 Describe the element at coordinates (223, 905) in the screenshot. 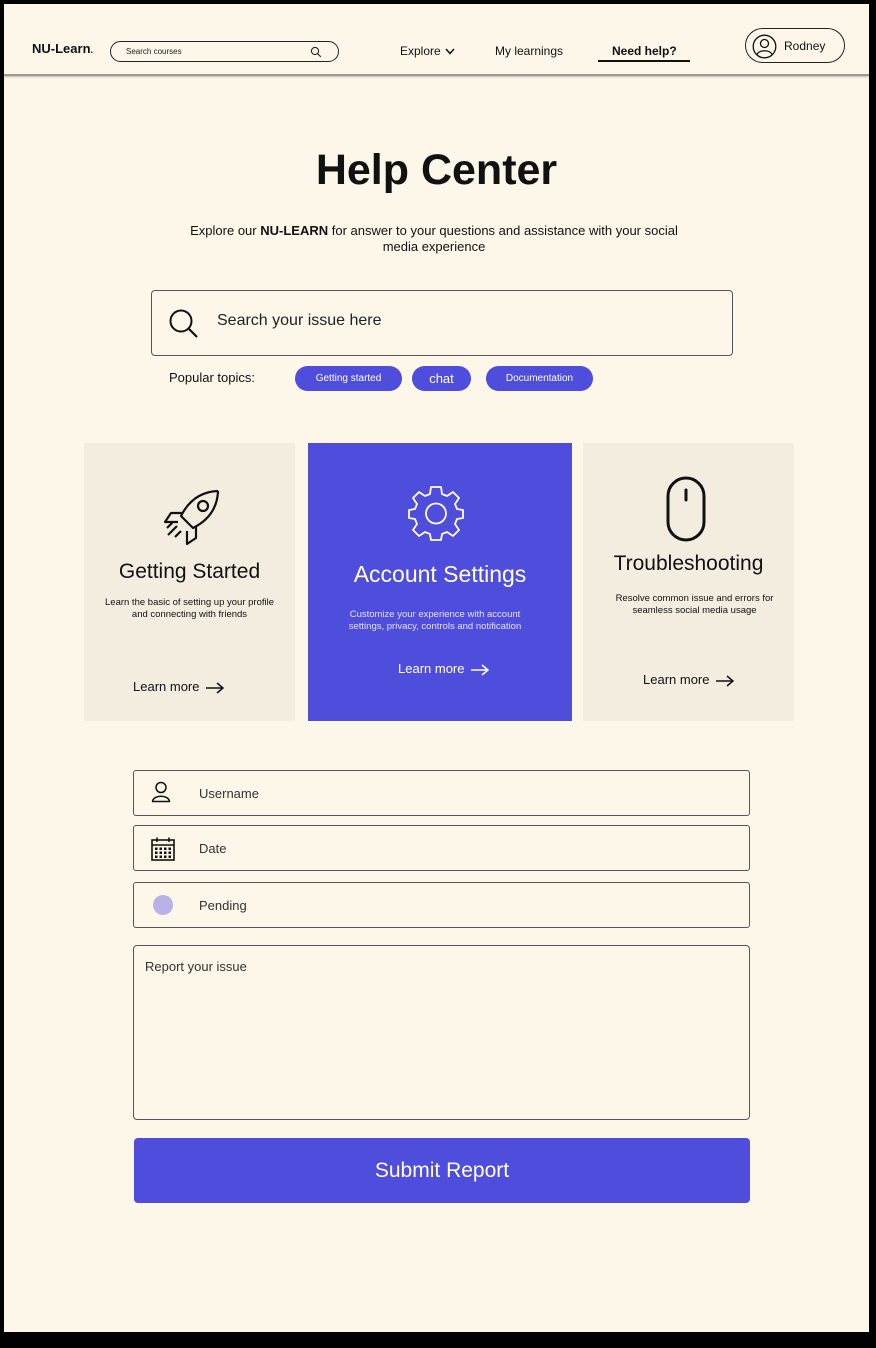

I see `status-placeholder: Pending` at that location.